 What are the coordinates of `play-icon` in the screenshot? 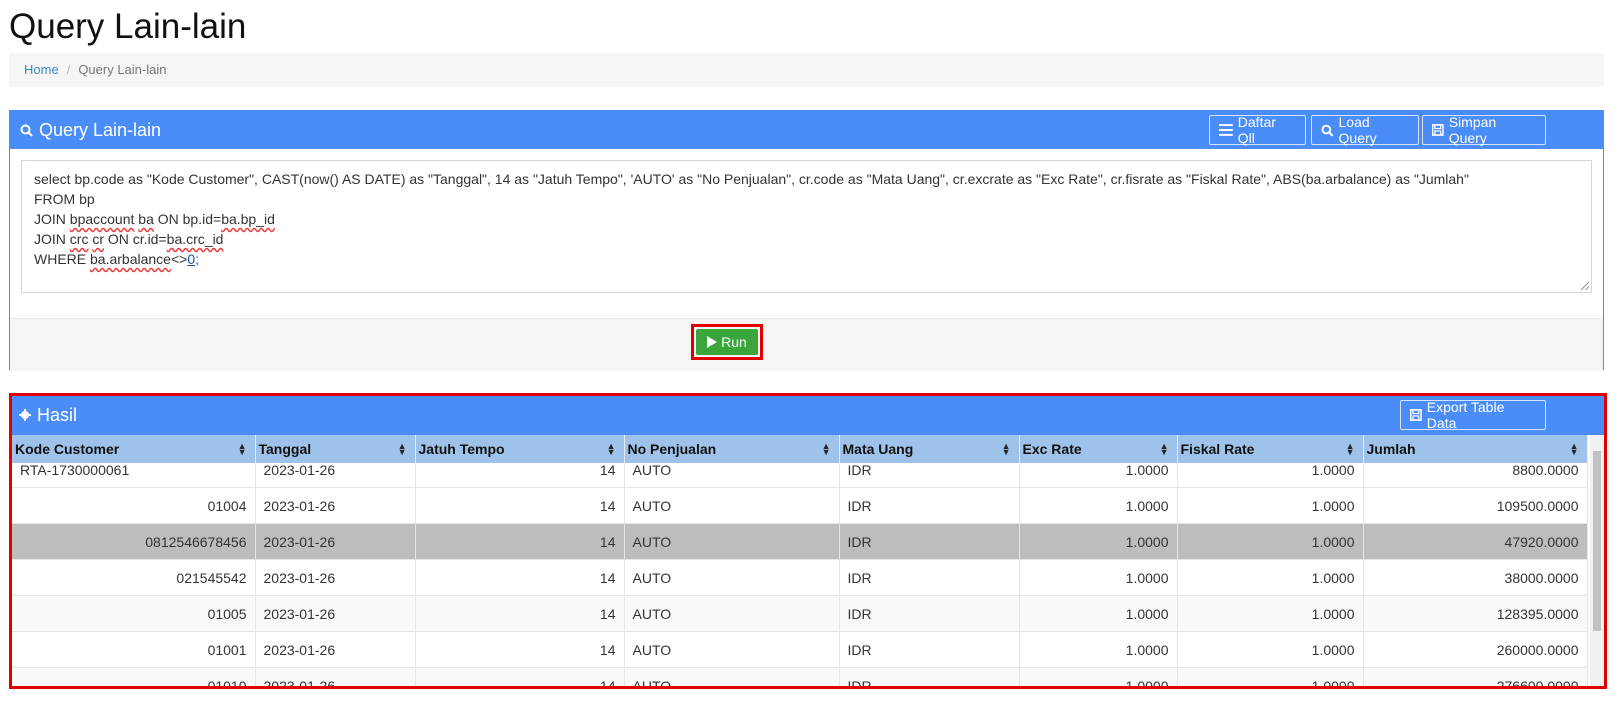 It's located at (712, 342).